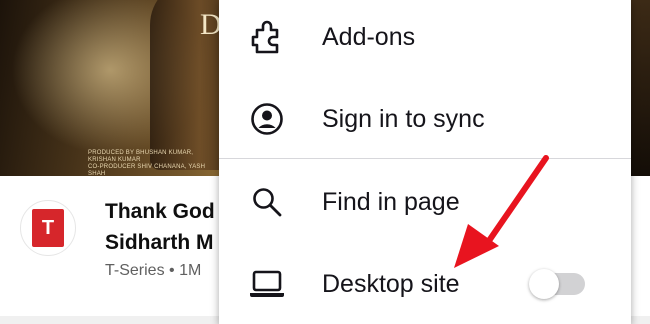  I want to click on laptop-icon, so click(267, 284).